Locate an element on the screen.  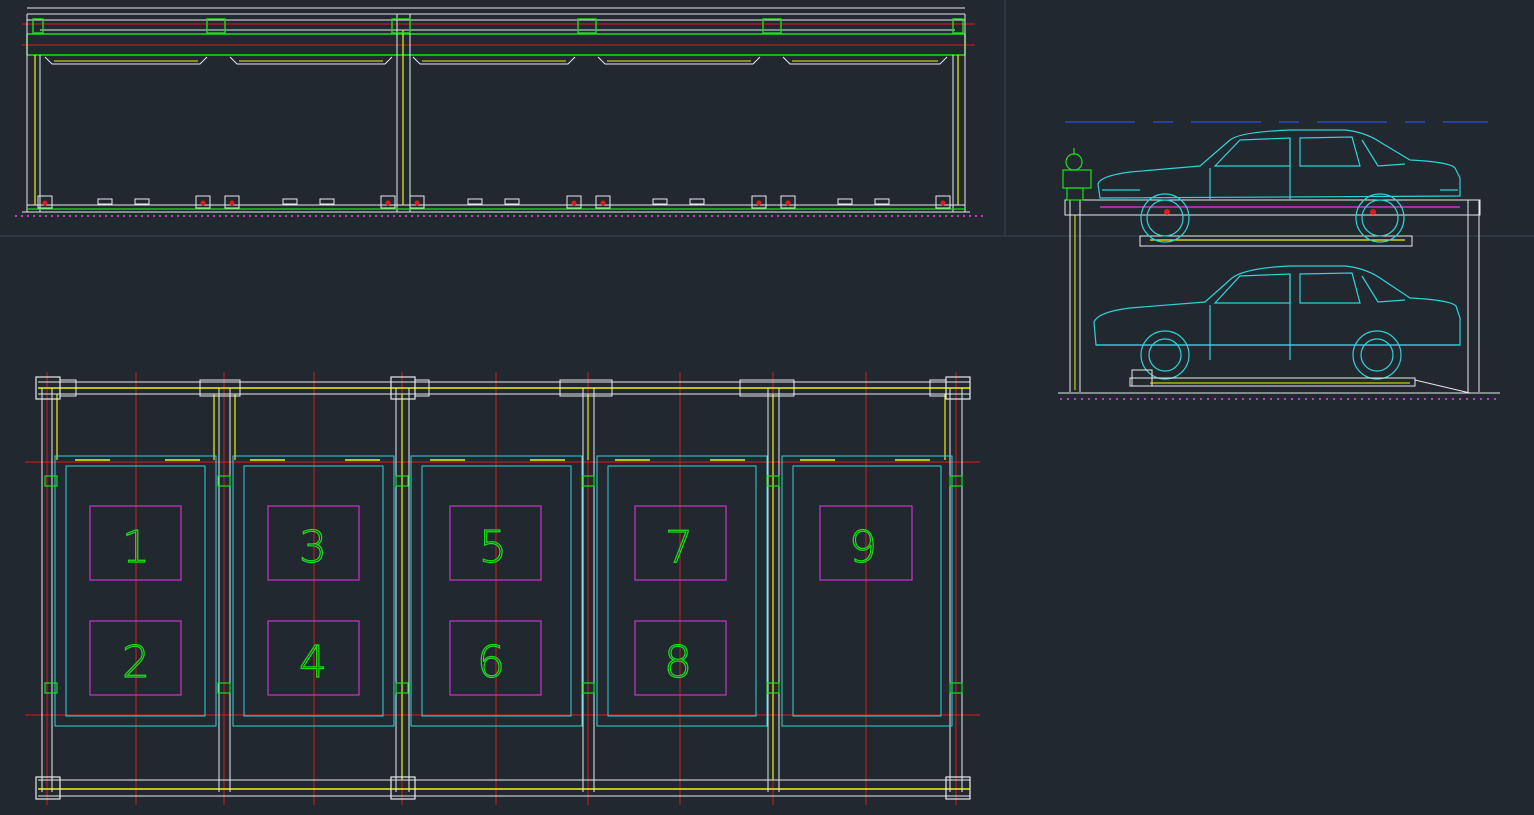
slot-label-1: 1 is located at coordinates (136, 547).